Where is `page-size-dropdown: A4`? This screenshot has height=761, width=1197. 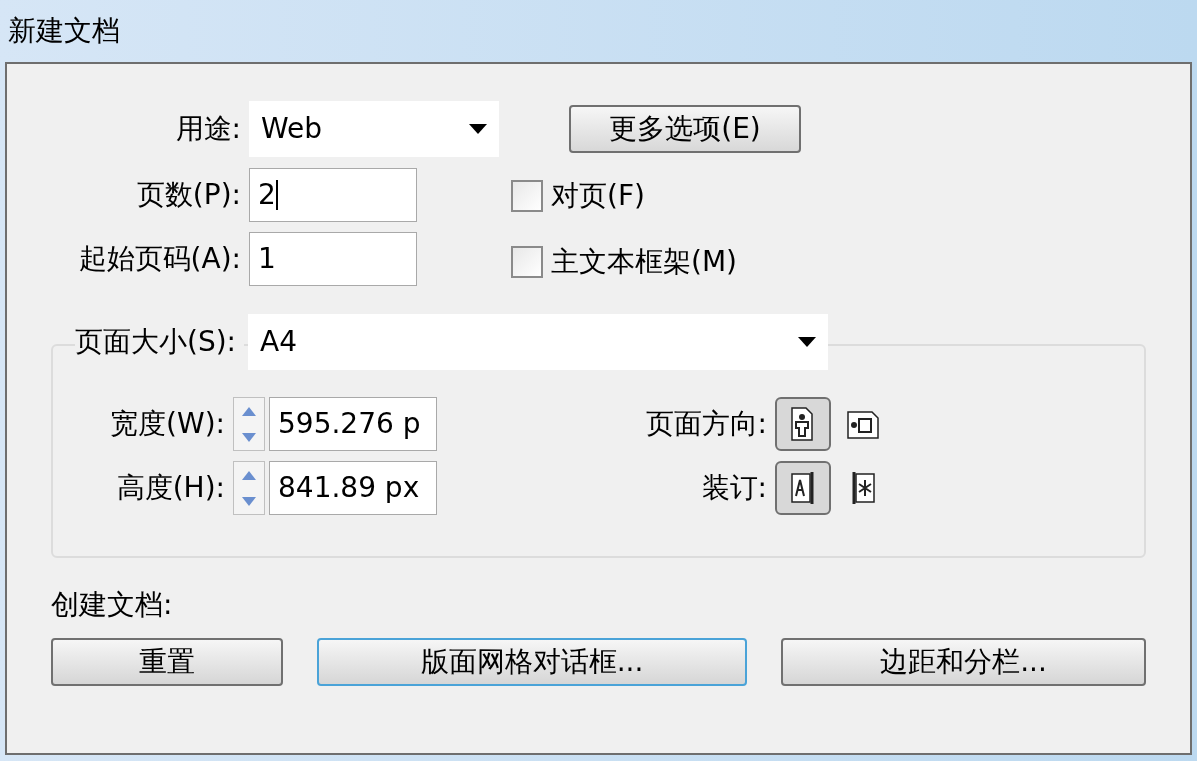
page-size-dropdown: A4 is located at coordinates (538, 342).